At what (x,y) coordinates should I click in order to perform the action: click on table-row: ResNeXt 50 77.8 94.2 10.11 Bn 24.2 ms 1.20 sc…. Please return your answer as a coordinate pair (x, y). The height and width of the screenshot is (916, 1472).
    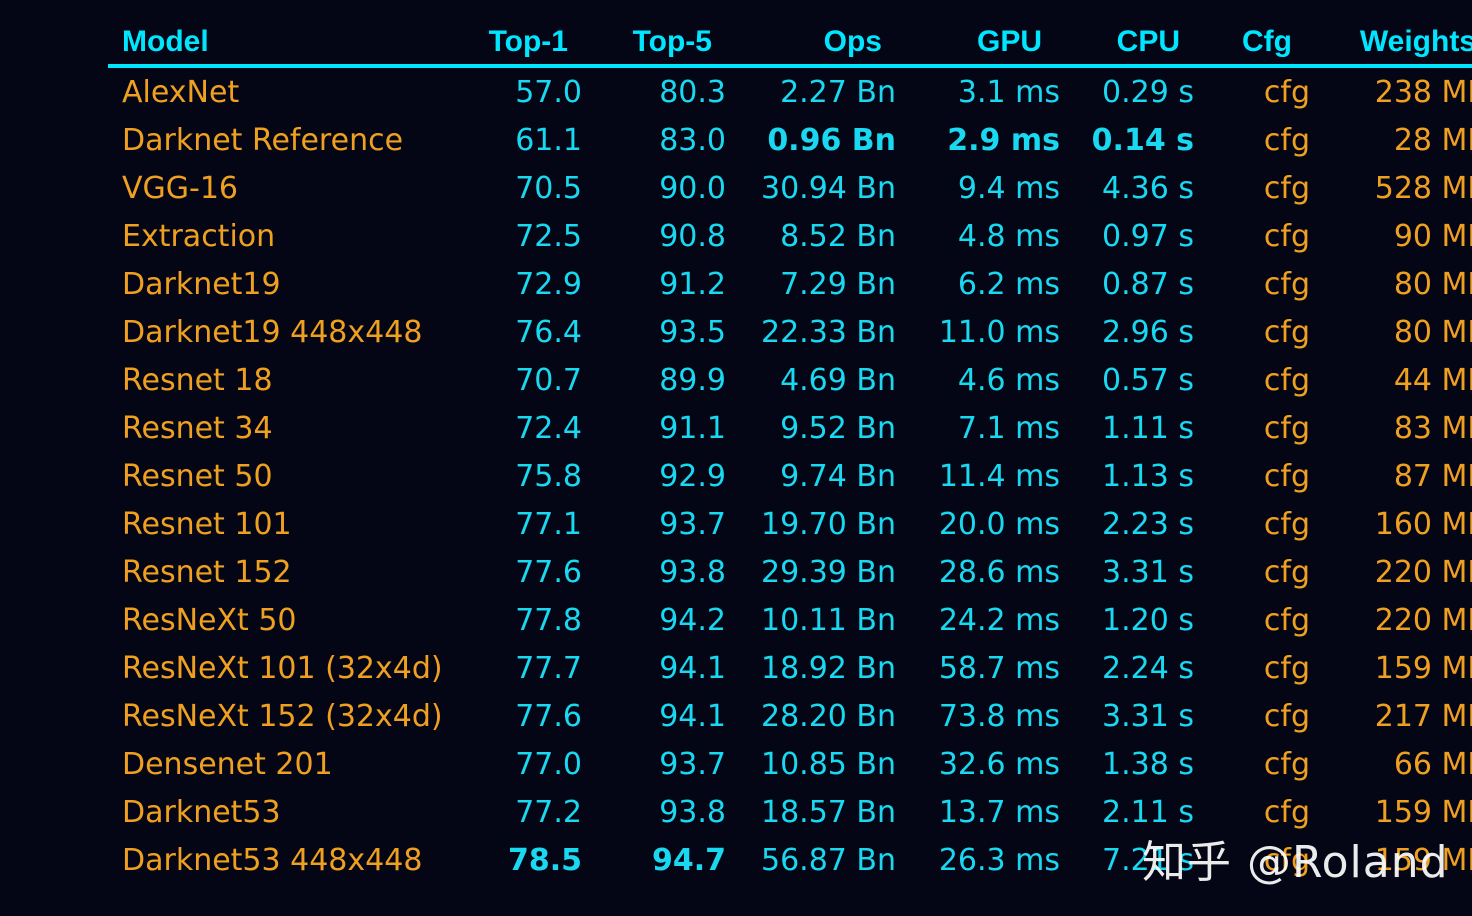
    Looking at the image, I should click on (790, 620).